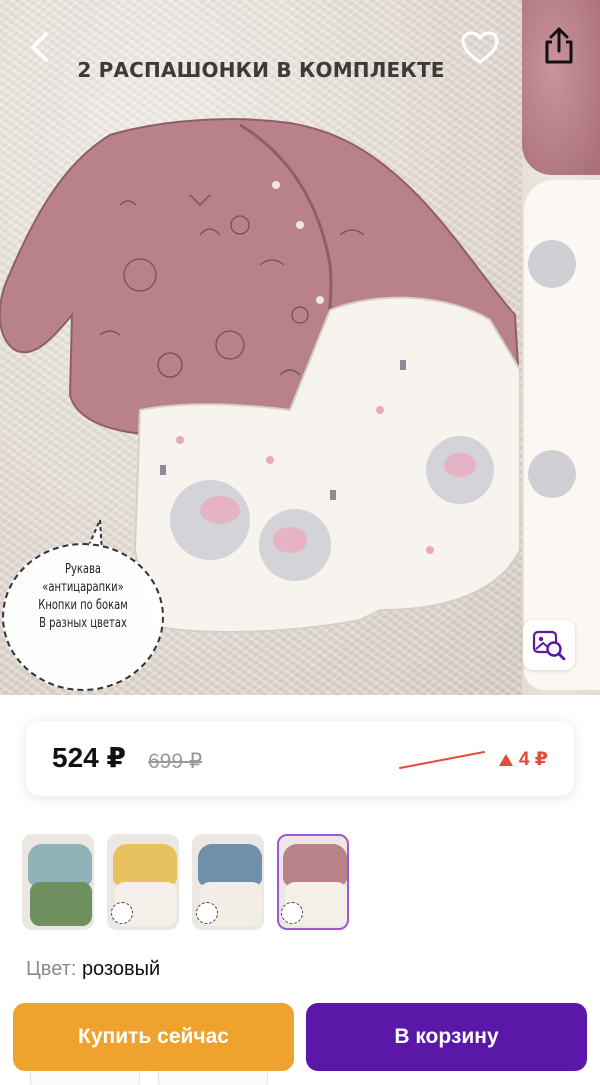 The image size is (600, 1085). What do you see at coordinates (83, 587) in the screenshot?
I see `callout-line: «антицарапки»` at bounding box center [83, 587].